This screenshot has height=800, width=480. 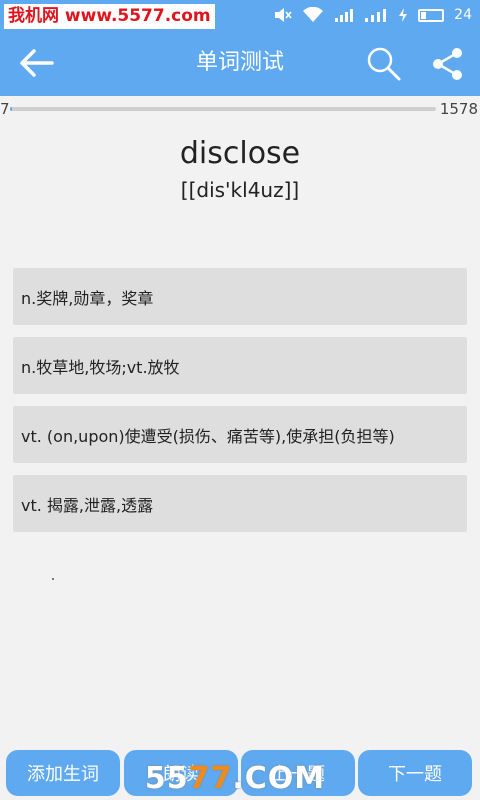 What do you see at coordinates (166, 778) in the screenshot?
I see `watermark-prefix: 55` at bounding box center [166, 778].